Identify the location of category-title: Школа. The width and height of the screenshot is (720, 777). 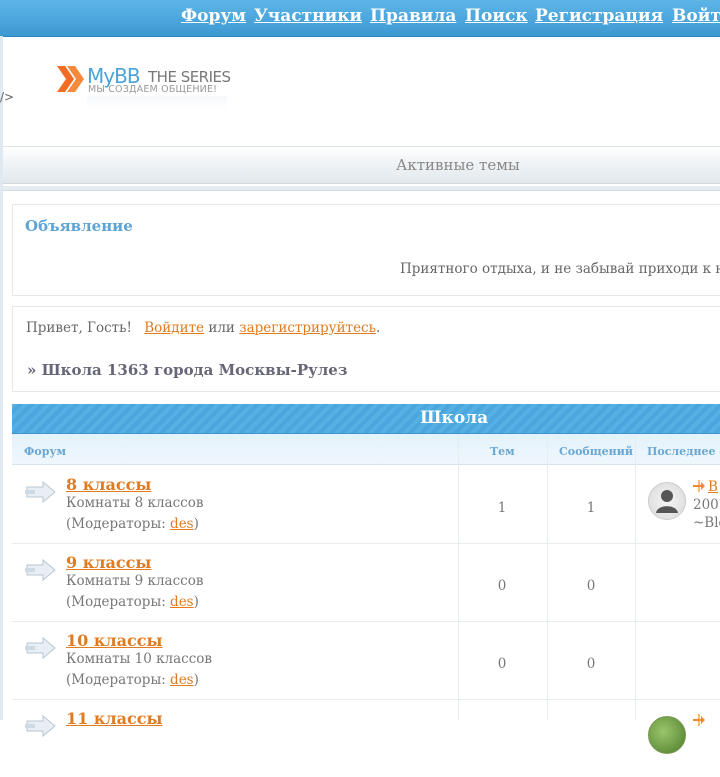
(454, 418).